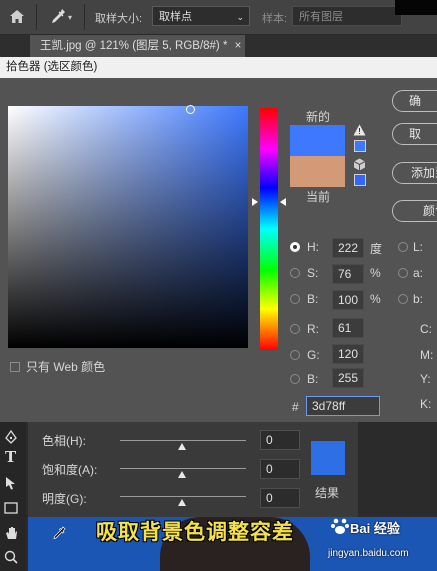  Describe the element at coordinates (321, 17) in the screenshot. I see `sample-value: 所有图层` at that location.